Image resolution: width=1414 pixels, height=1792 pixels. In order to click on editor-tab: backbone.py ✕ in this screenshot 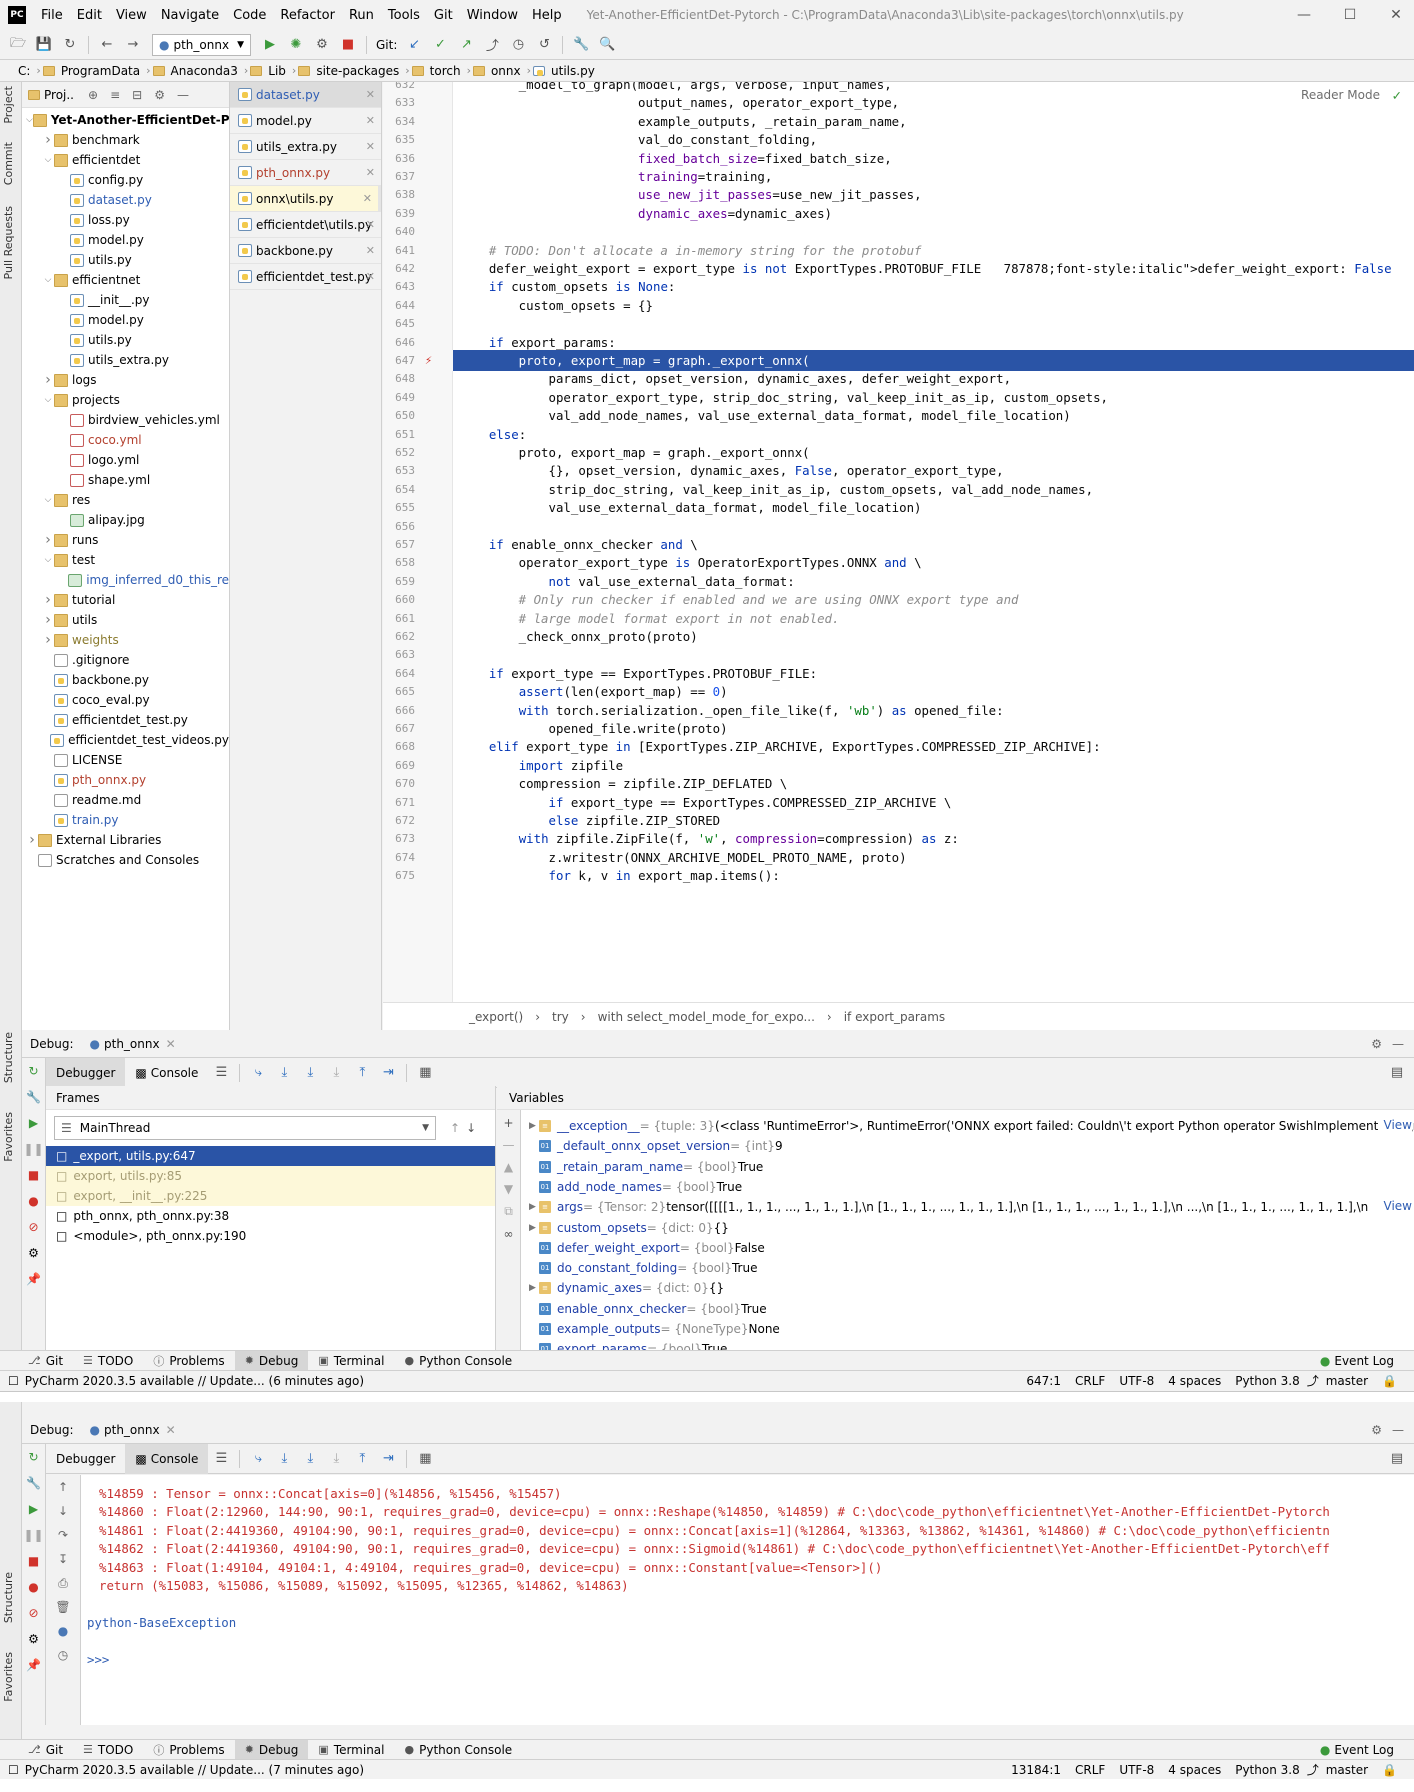, I will do `click(305, 251)`.